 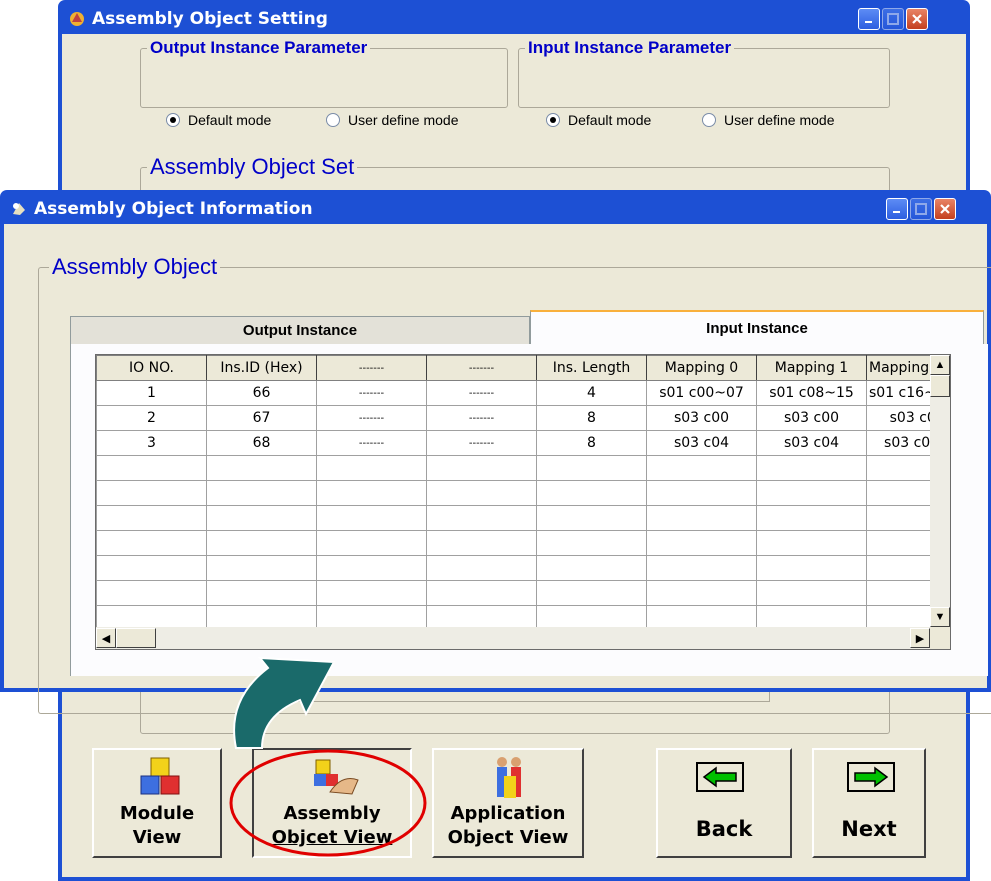 I want to click on highlight-circle, so click(x=328, y=803).